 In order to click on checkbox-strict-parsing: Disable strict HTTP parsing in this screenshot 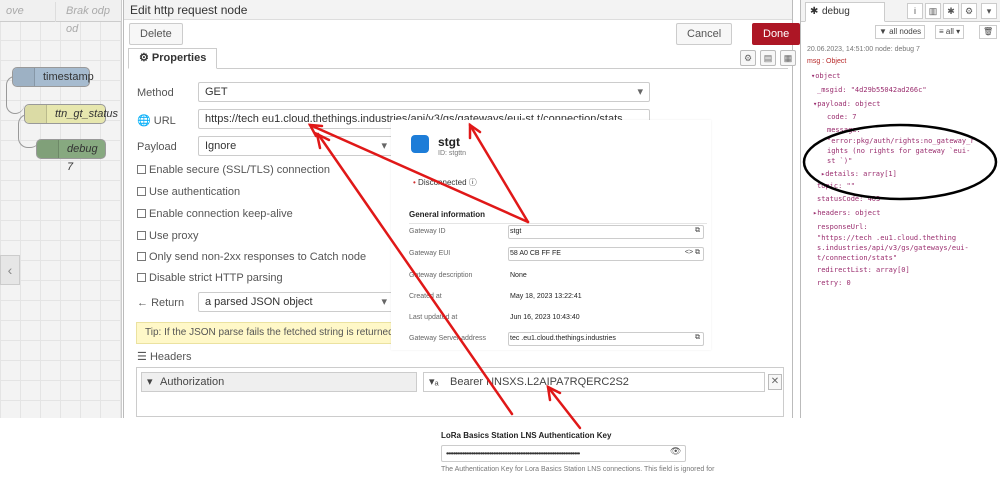, I will do `click(210, 278)`.